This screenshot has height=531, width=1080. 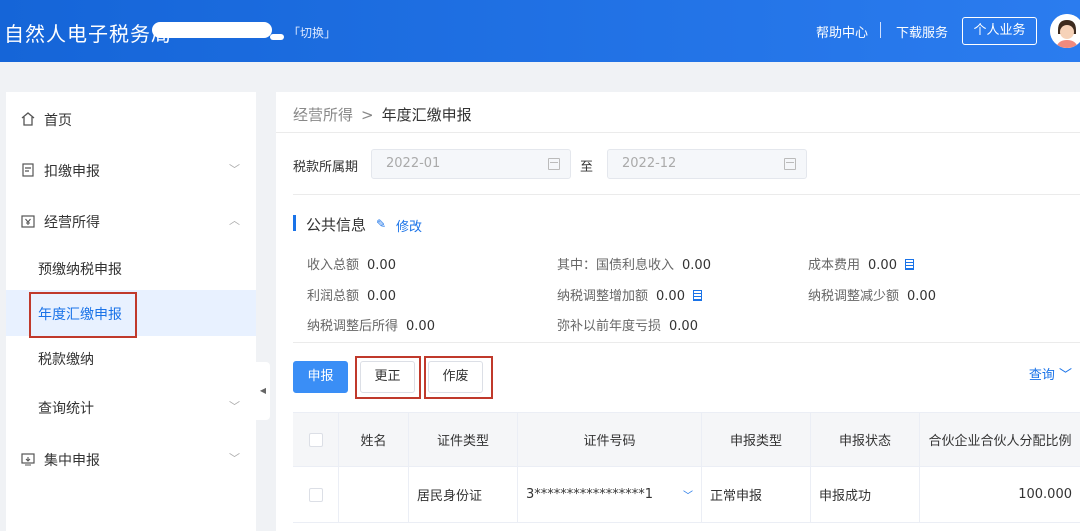 I want to click on info-label: 弥补以前年度亏损, so click(x=609, y=326).